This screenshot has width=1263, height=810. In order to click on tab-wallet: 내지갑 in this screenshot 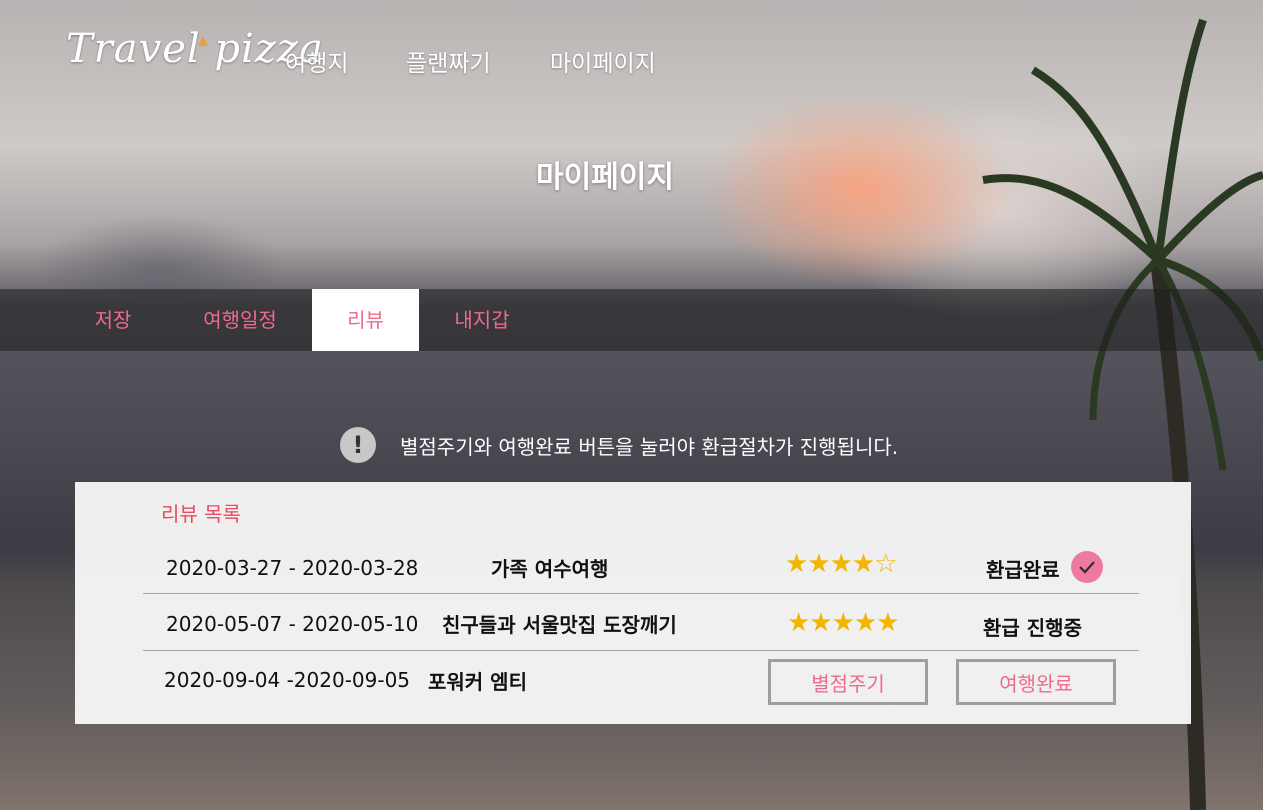, I will do `click(482, 320)`.